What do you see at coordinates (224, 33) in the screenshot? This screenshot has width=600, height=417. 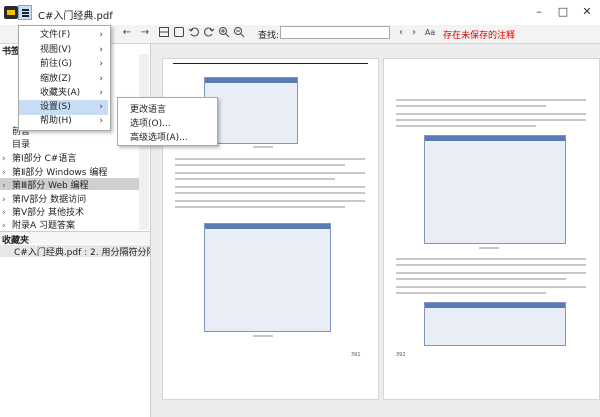 I see `zoom-in-icon` at bounding box center [224, 33].